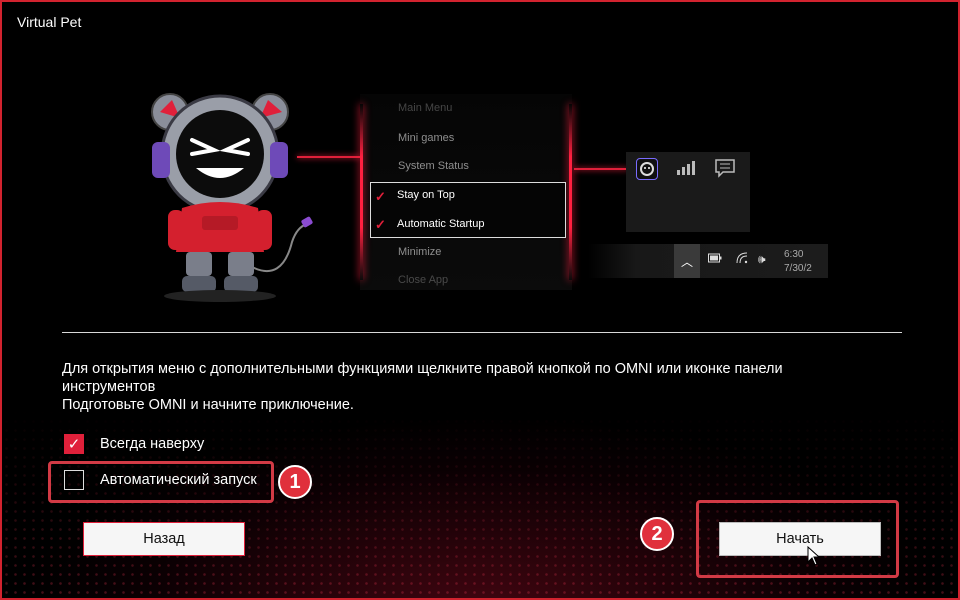  I want to click on divider, so click(482, 332).